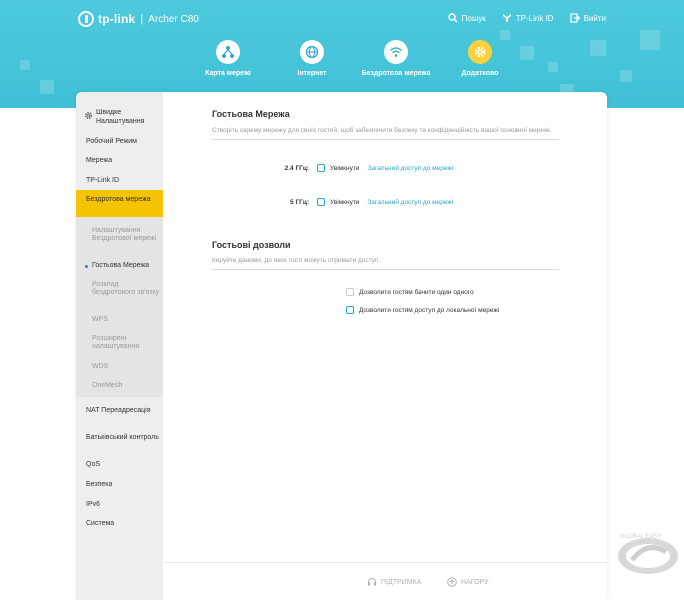  I want to click on sidebar-subitem-onemesh: OneMesh, so click(119, 386).